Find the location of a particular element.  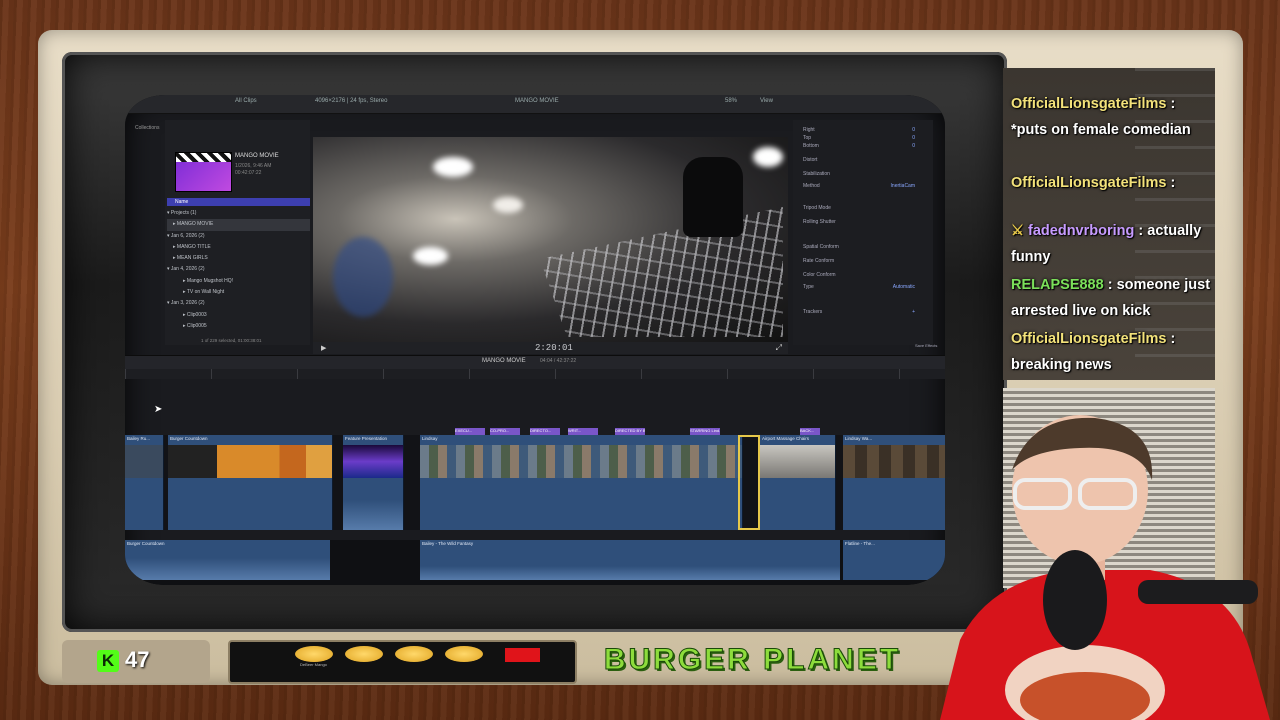

project-duration: 00:42:07:22 is located at coordinates (248, 173).